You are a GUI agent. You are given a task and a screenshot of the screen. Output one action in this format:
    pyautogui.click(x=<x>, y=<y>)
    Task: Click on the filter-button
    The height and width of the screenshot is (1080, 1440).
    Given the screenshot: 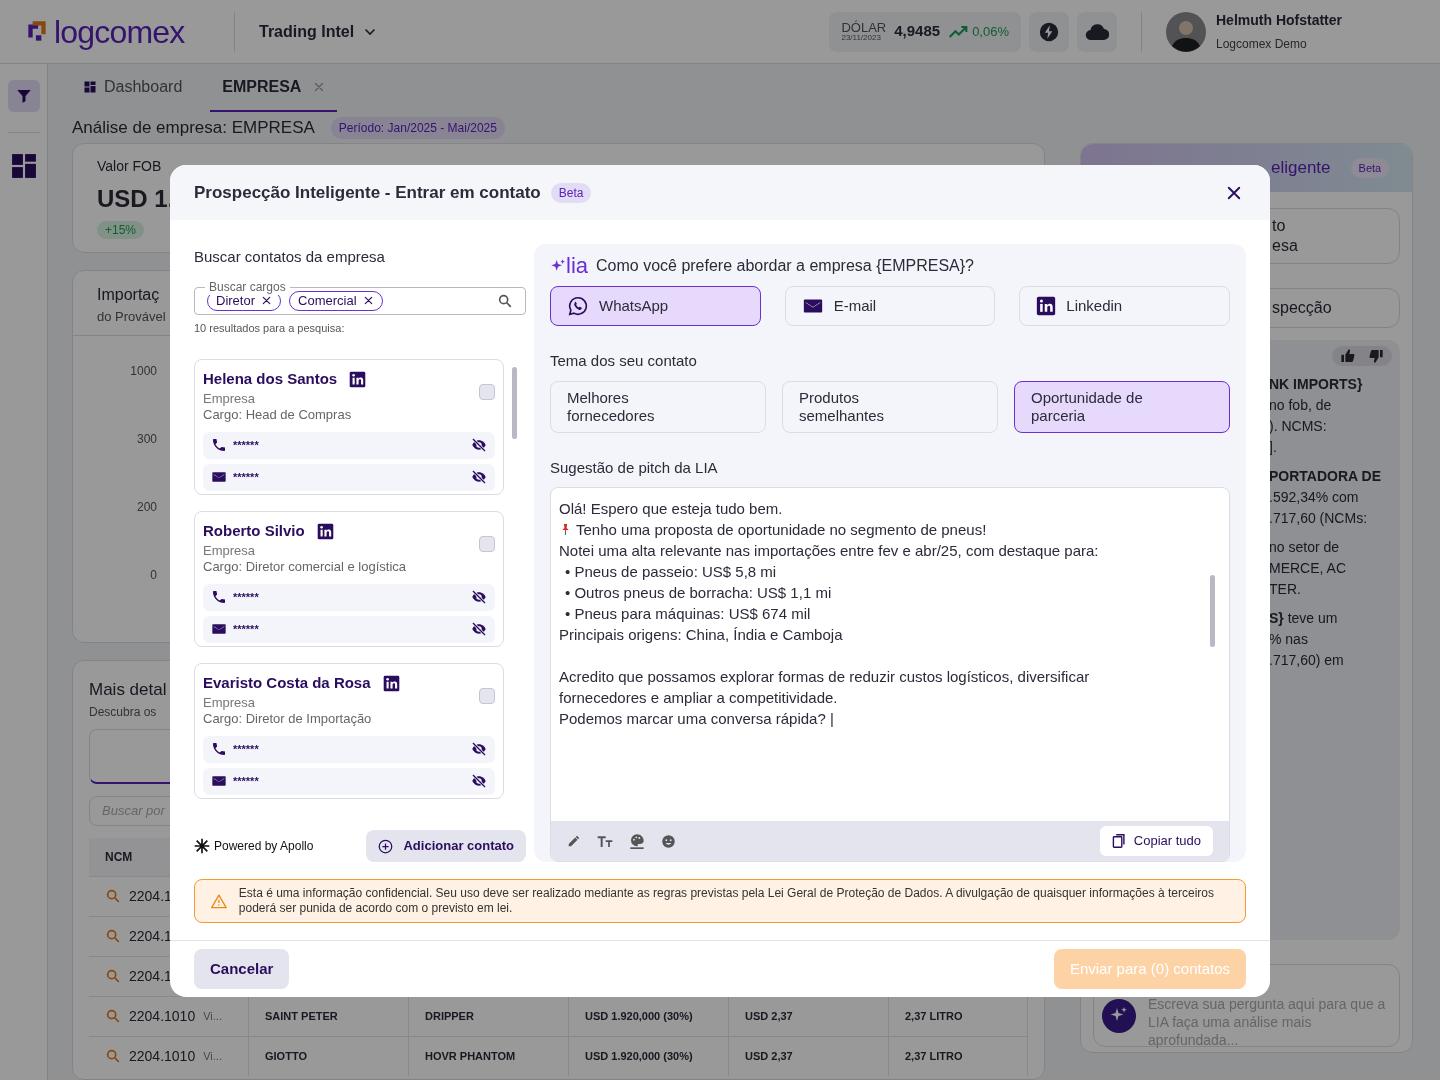 What is the action you would take?
    pyautogui.click(x=23, y=96)
    